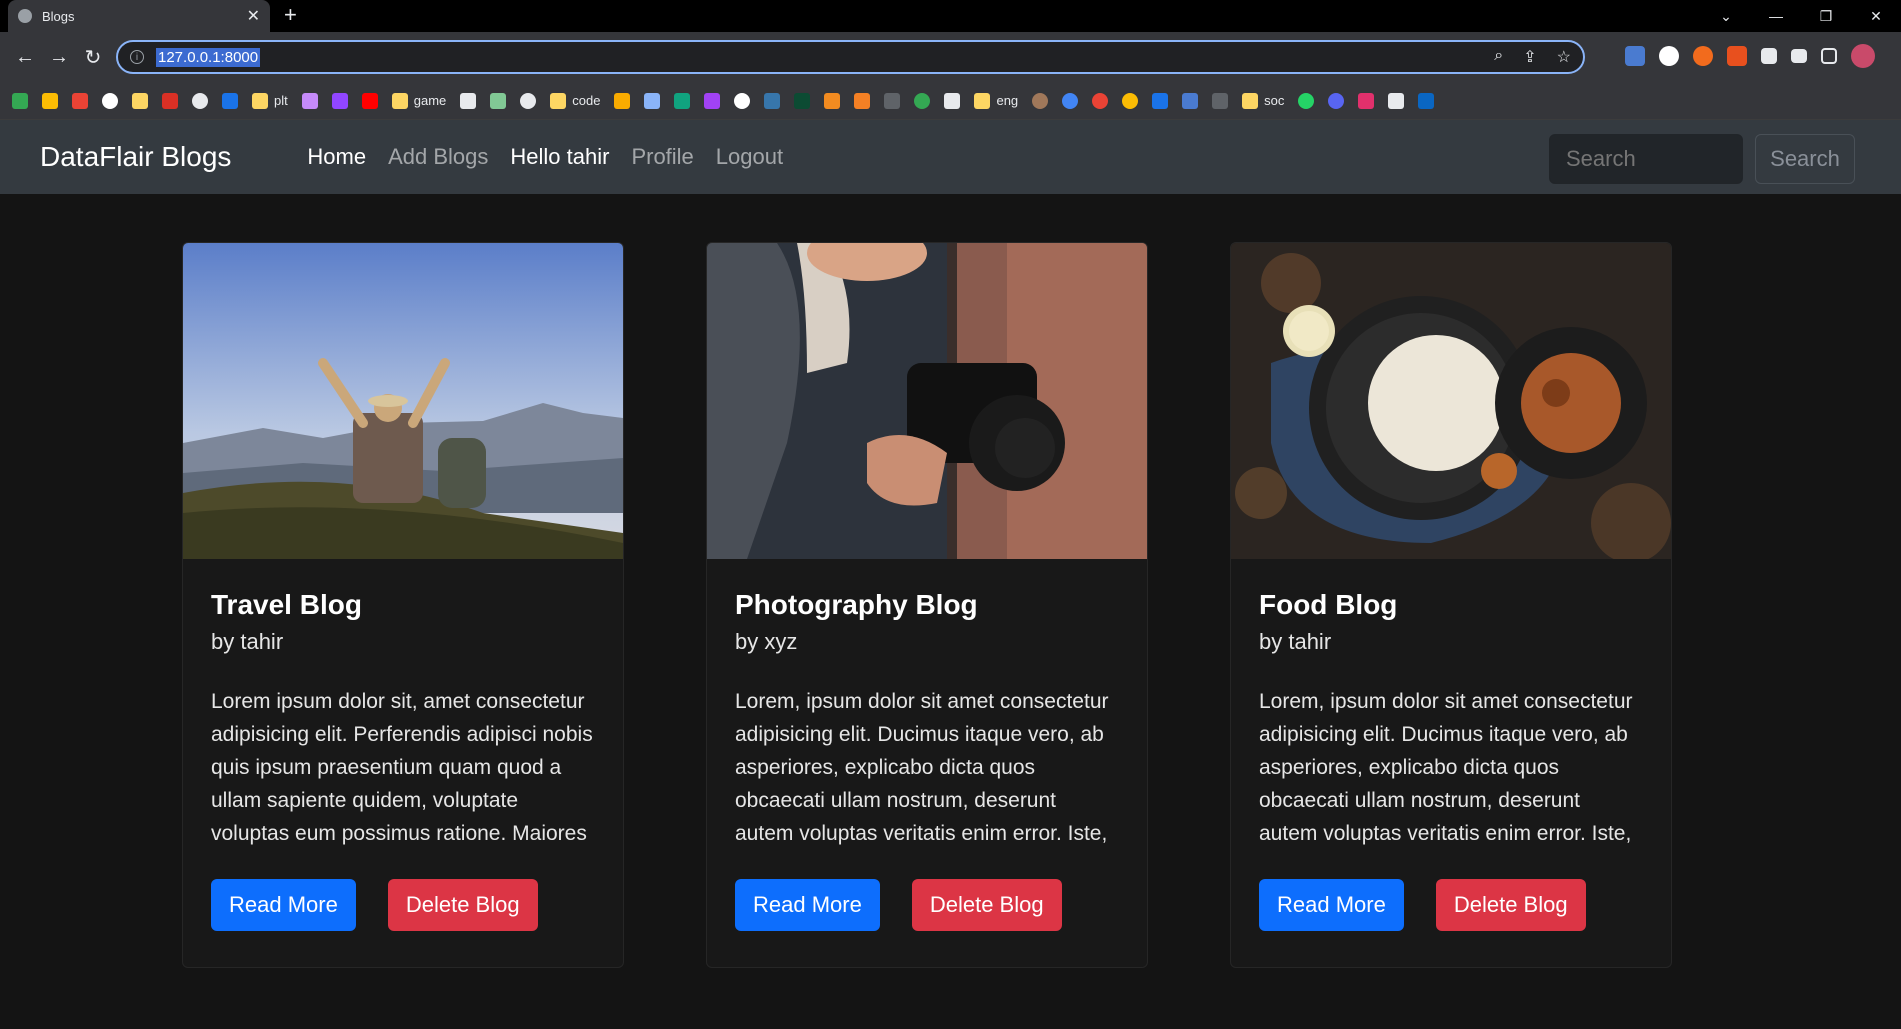 The image size is (1901, 1029). I want to click on bookmark-star-icon: ☆, so click(1564, 57).